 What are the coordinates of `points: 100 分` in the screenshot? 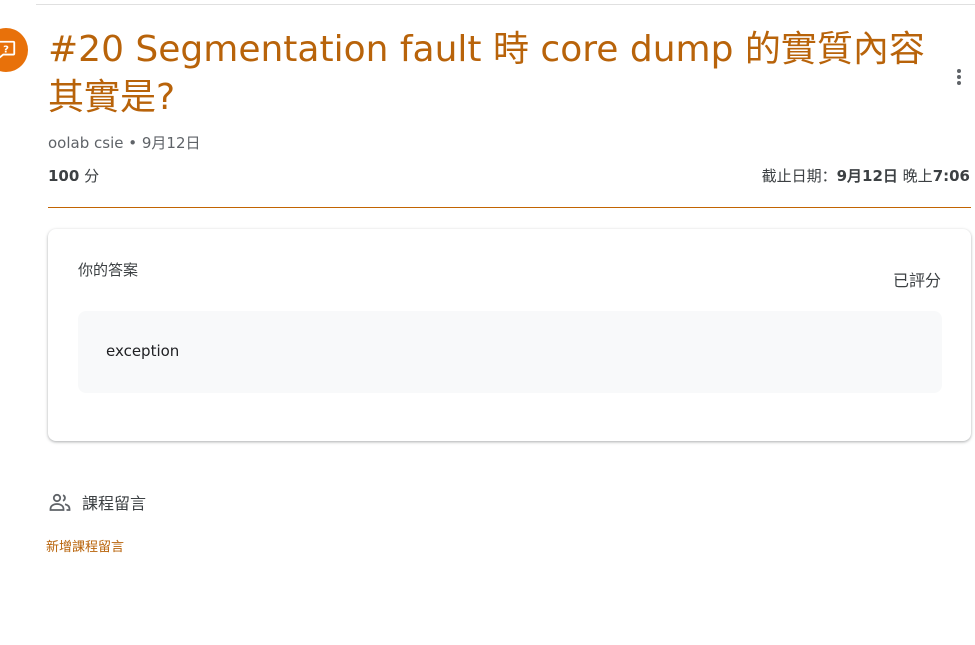 It's located at (73, 175).